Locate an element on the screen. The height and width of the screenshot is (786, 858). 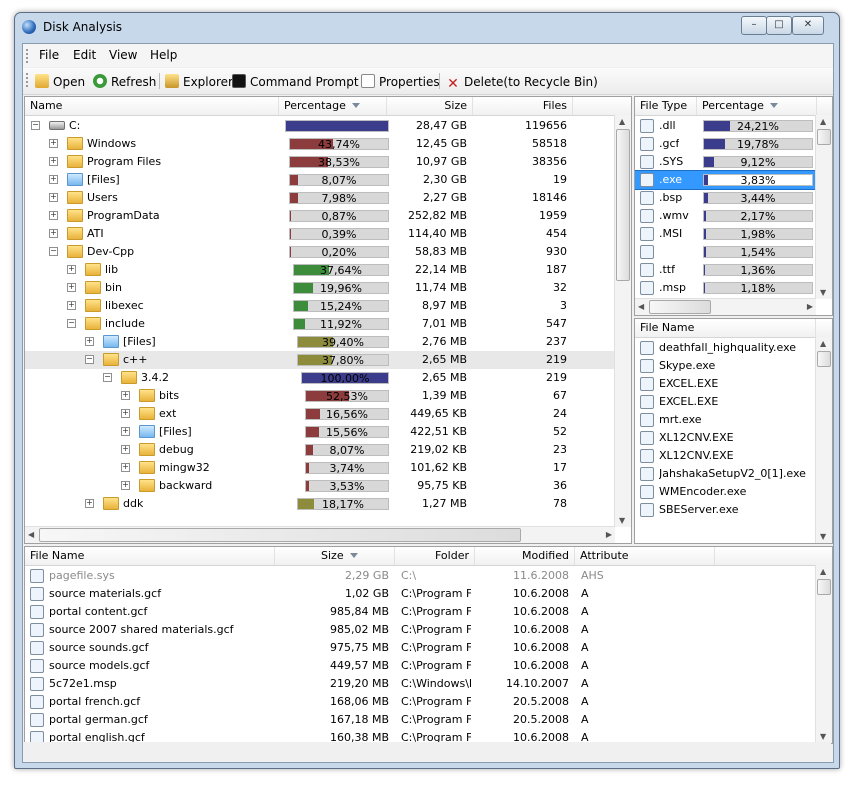
column-size: Size is located at coordinates (430, 106).